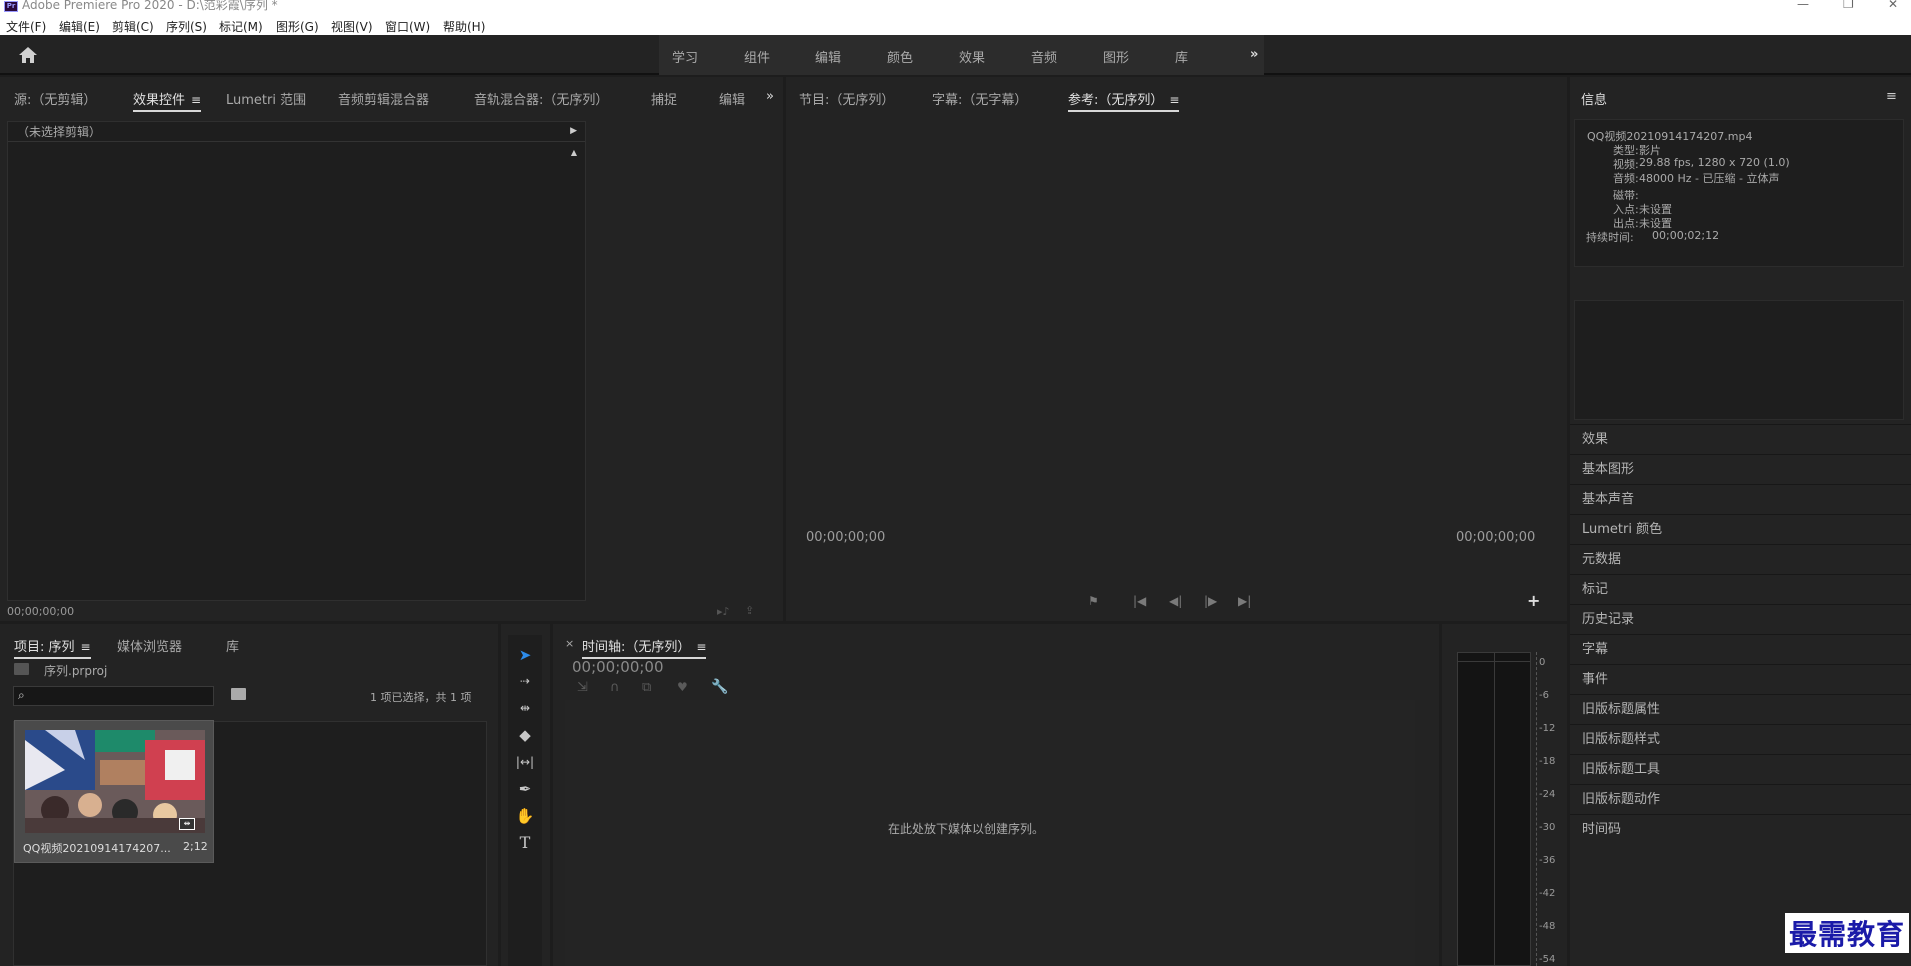 The width and height of the screenshot is (1911, 966). I want to click on close-icon: ✕, so click(1893, 5).